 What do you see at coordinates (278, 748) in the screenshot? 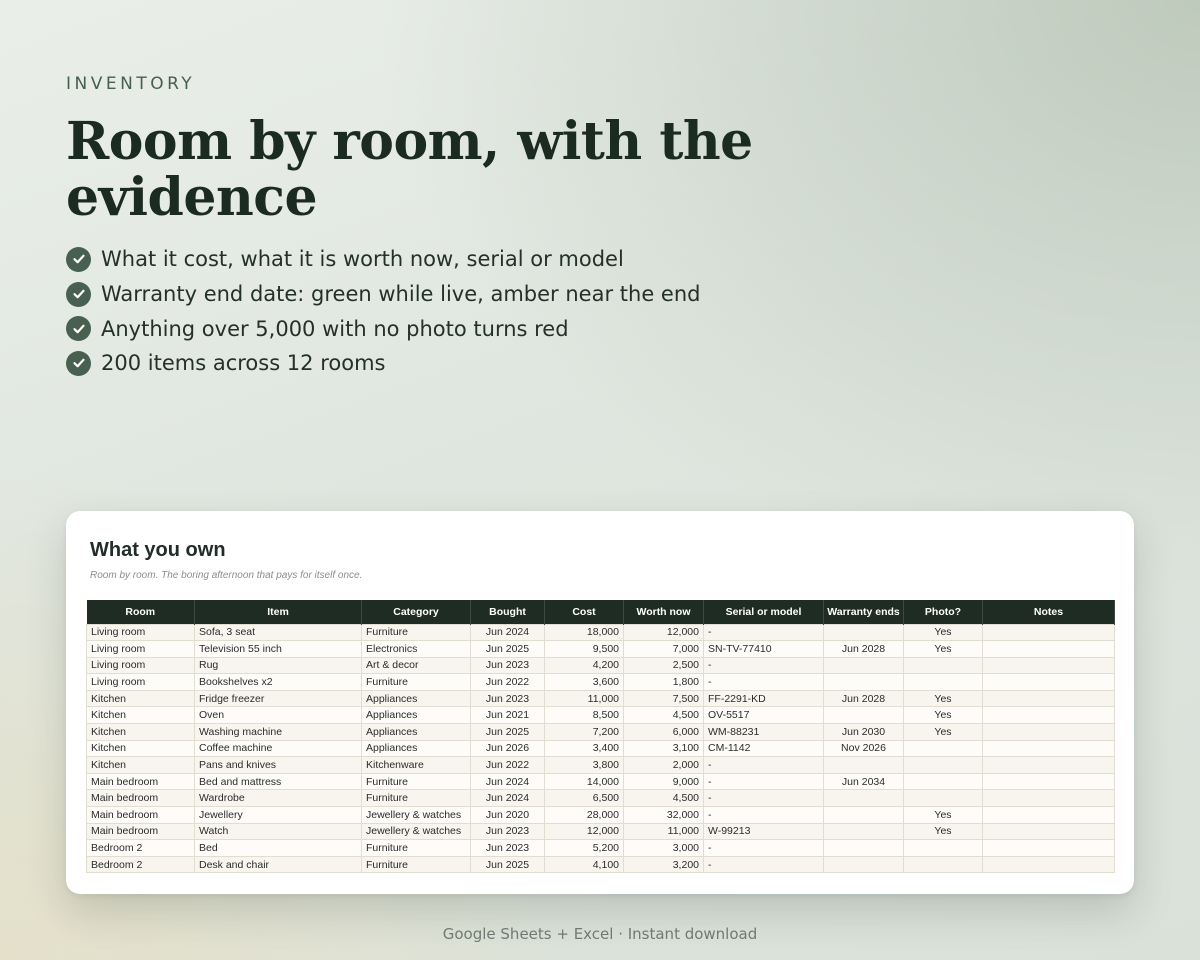
I see `cell-item: Coffee machine` at bounding box center [278, 748].